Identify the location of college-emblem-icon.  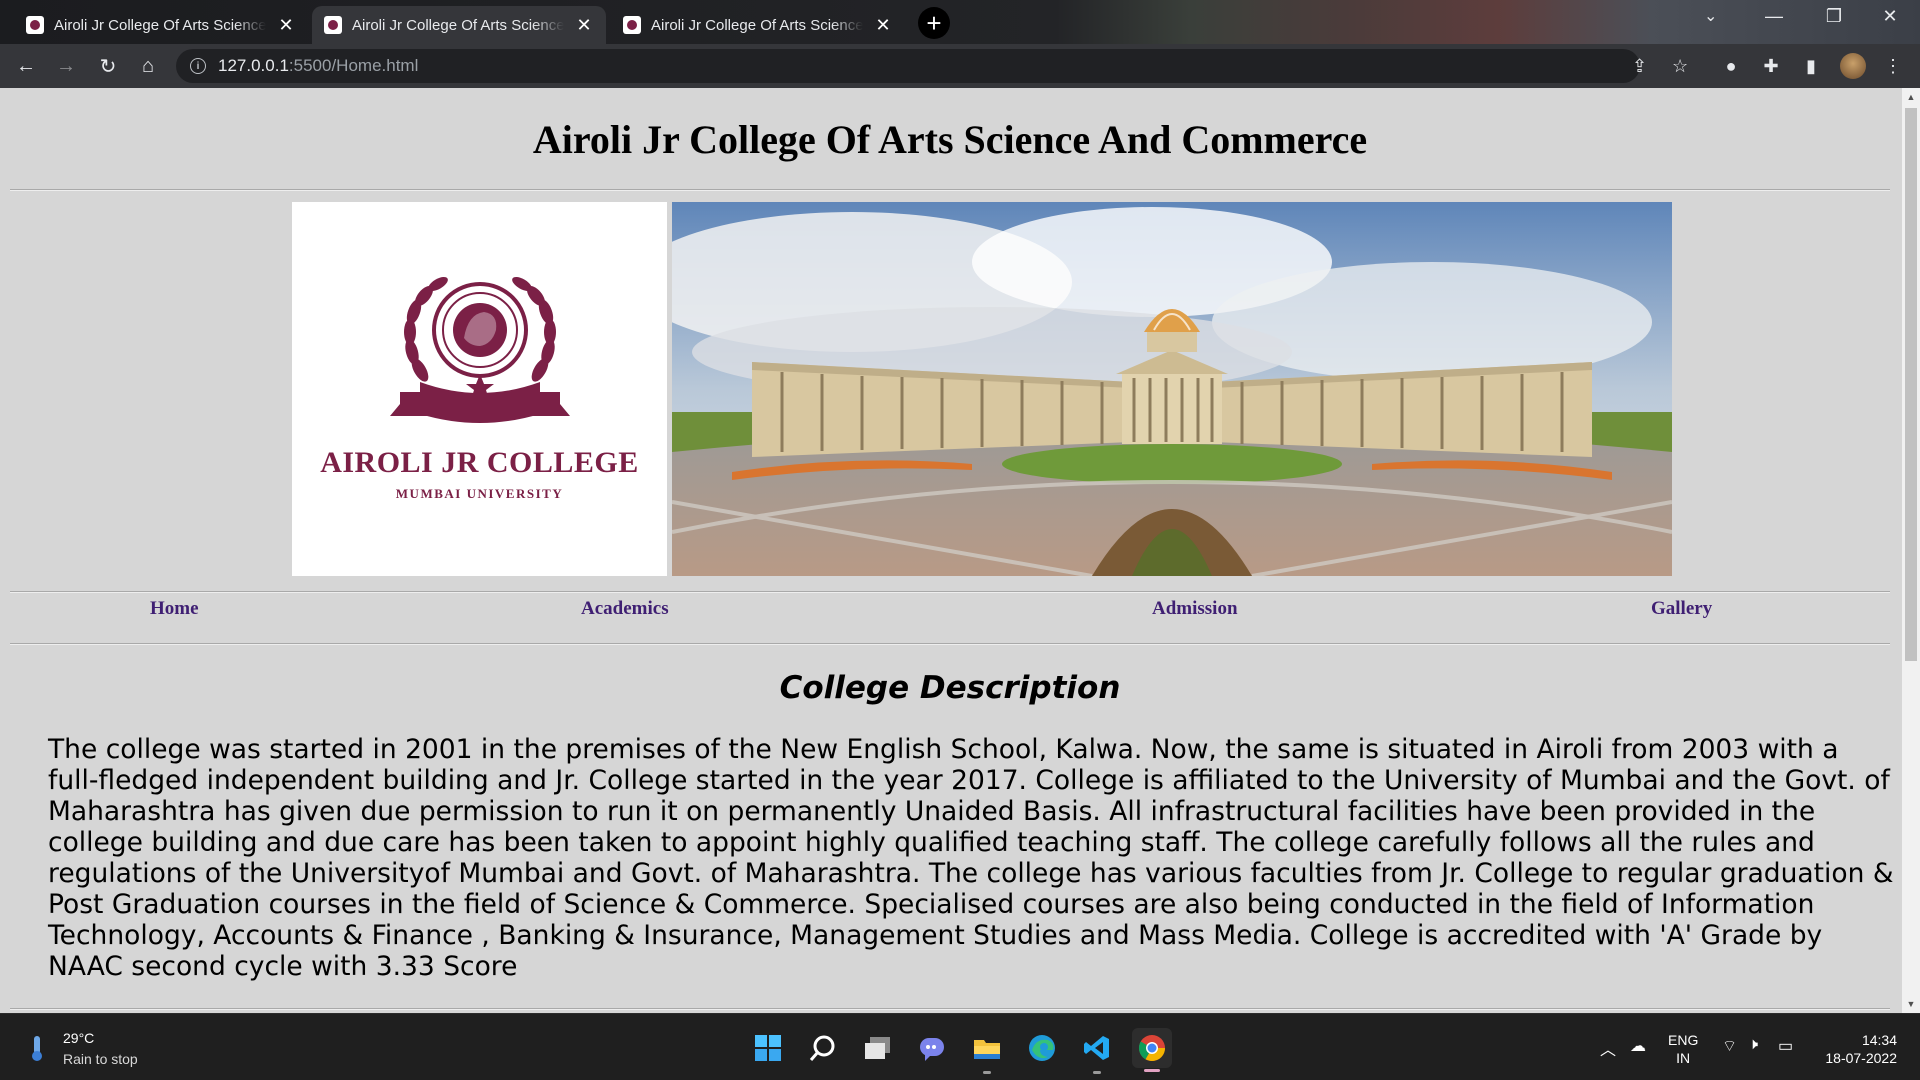
(479, 350).